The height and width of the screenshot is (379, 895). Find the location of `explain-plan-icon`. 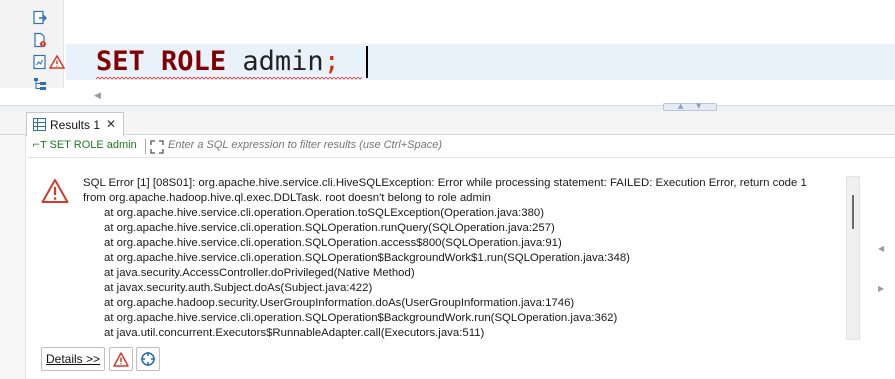

explain-plan-icon is located at coordinates (40, 62).